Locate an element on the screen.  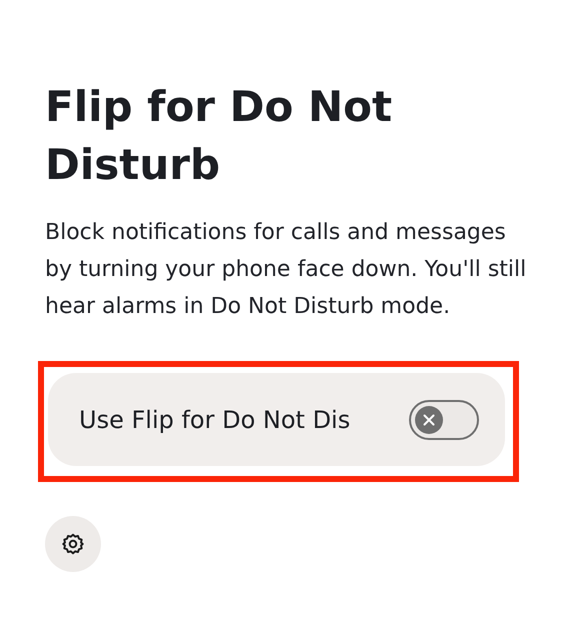
description-text: Block notifications for calls and messages by turning your phone face down. You'll still hear alarms in Do Not Disturb mode. is located at coordinates (286, 270).